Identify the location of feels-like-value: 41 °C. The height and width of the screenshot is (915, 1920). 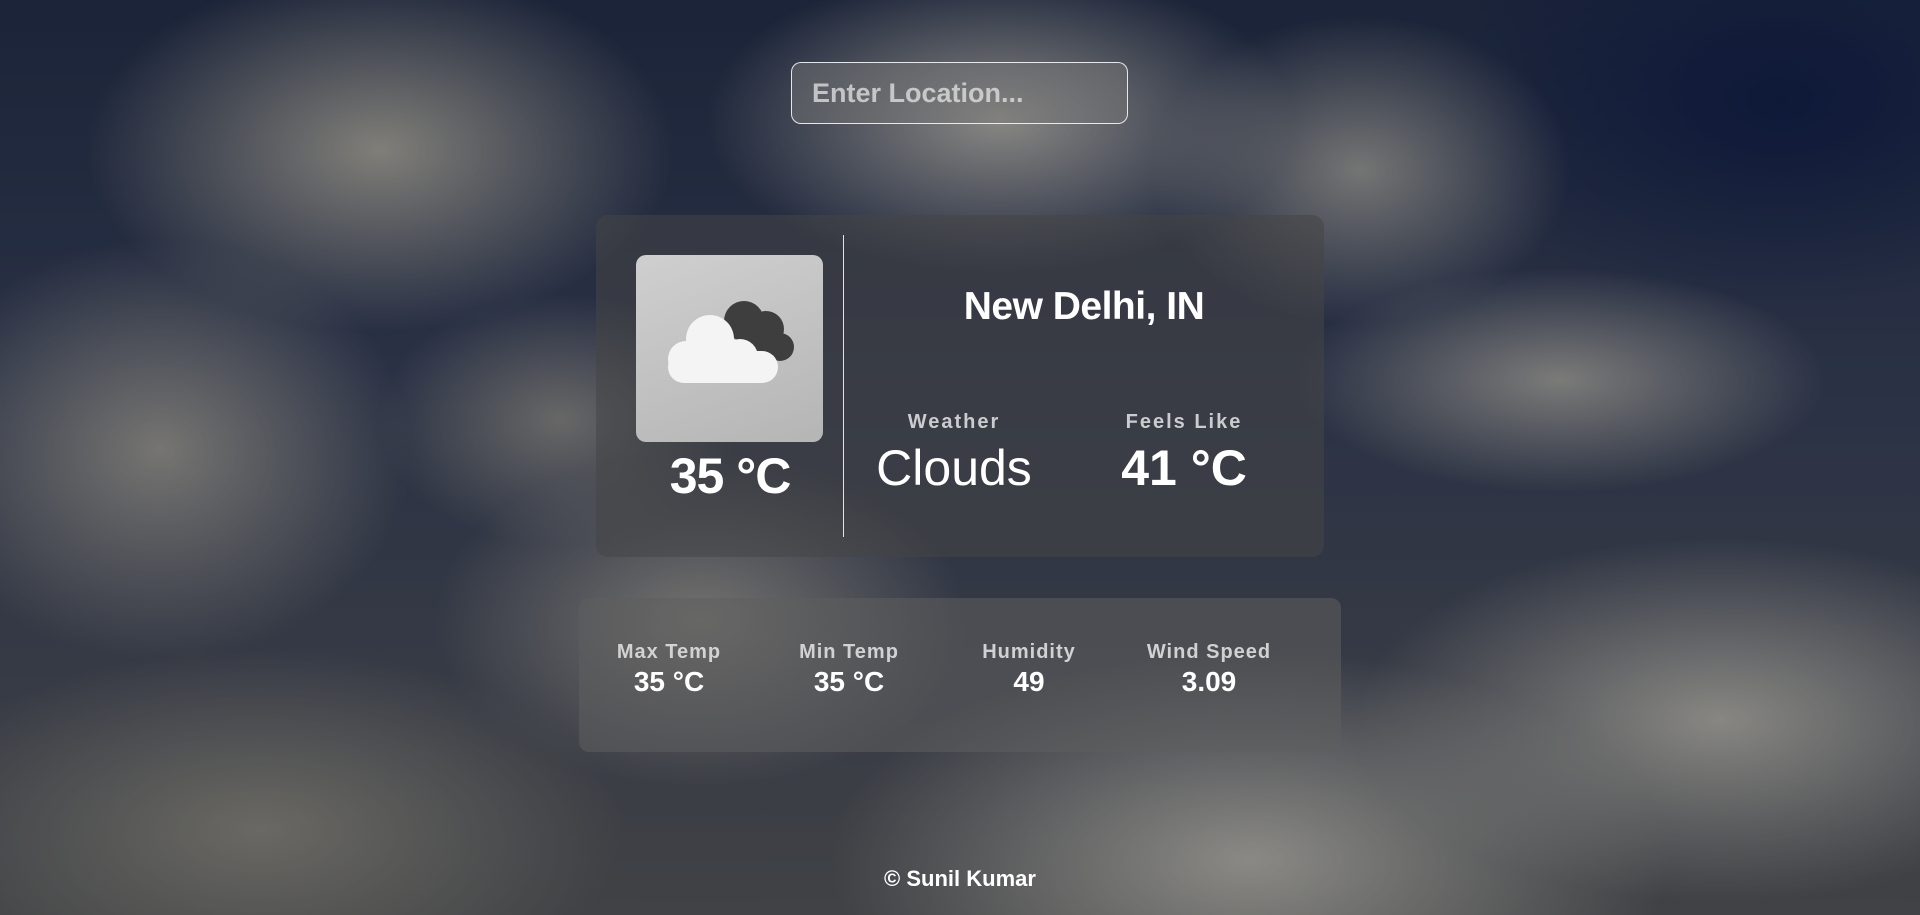
(1184, 468).